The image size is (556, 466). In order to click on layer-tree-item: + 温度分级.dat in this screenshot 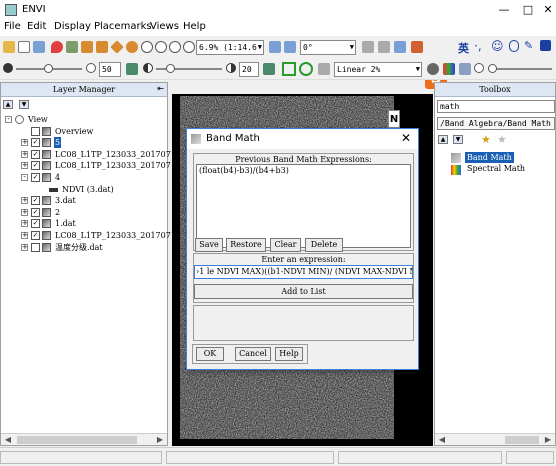, I will do `click(84, 248)`.